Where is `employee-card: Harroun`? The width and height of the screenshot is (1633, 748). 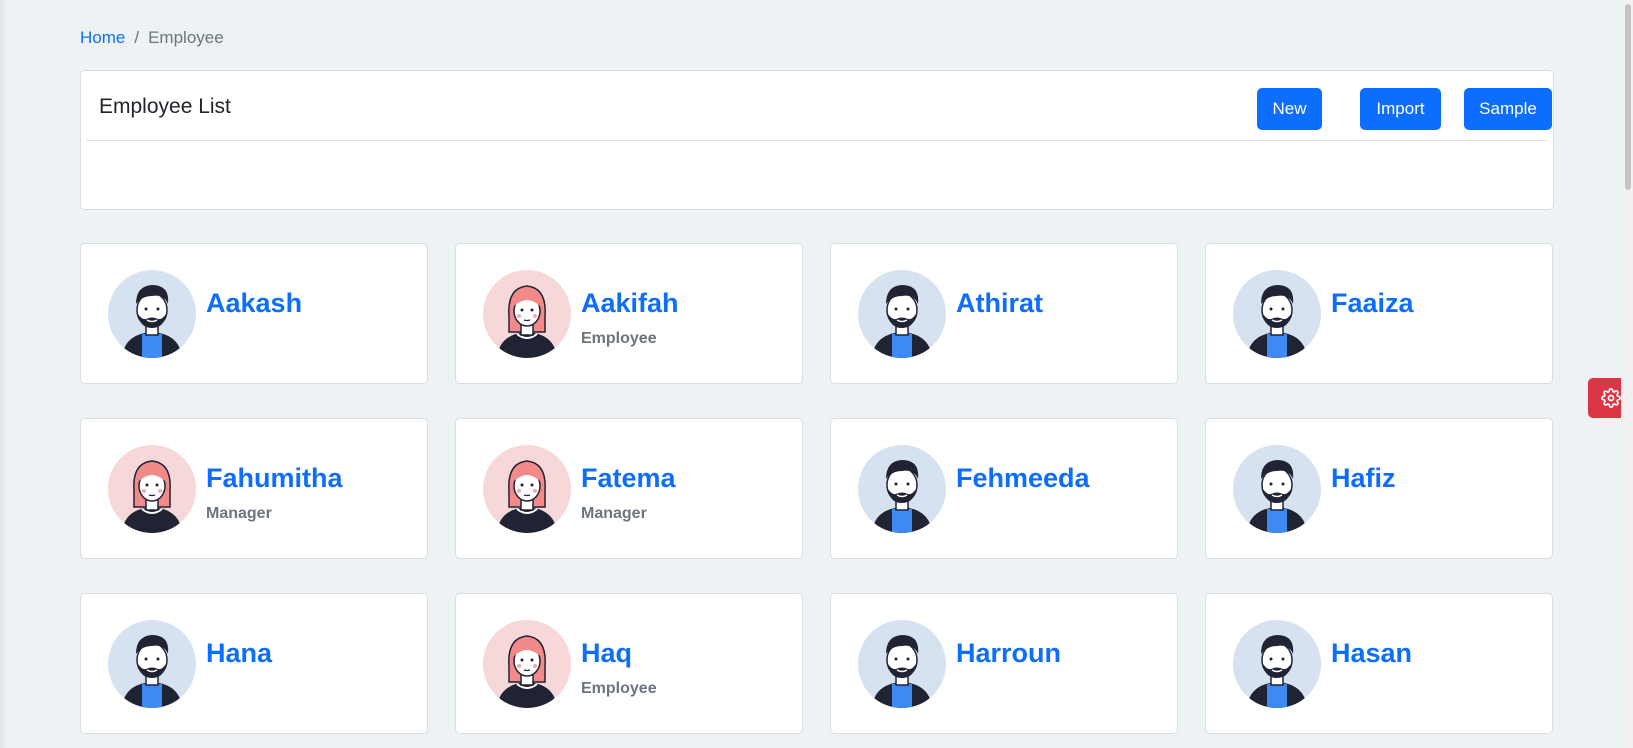
employee-card: Harroun is located at coordinates (1004, 663).